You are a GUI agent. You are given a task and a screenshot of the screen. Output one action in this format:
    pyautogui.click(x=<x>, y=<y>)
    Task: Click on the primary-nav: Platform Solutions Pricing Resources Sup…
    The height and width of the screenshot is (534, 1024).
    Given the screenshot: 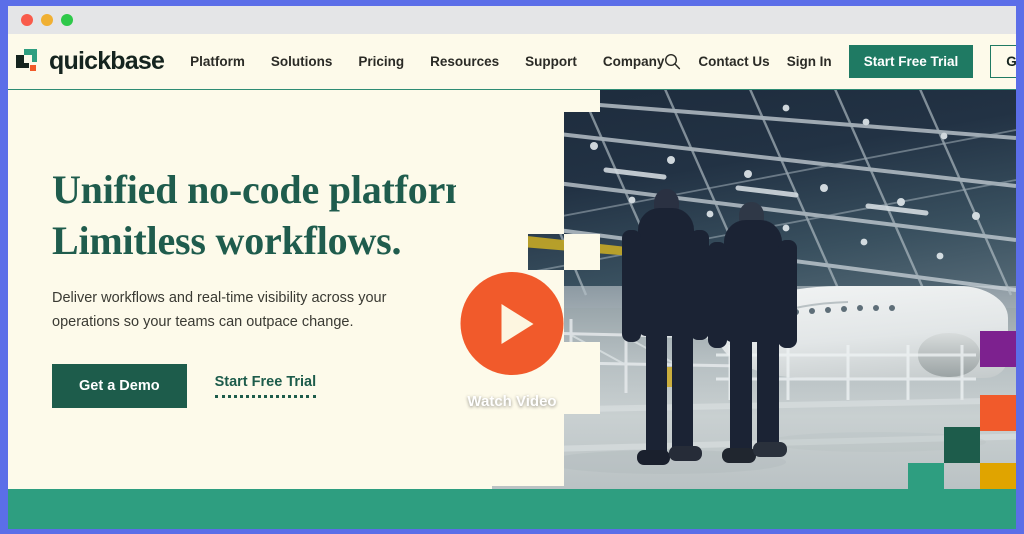 What is the action you would take?
    pyautogui.click(x=427, y=61)
    